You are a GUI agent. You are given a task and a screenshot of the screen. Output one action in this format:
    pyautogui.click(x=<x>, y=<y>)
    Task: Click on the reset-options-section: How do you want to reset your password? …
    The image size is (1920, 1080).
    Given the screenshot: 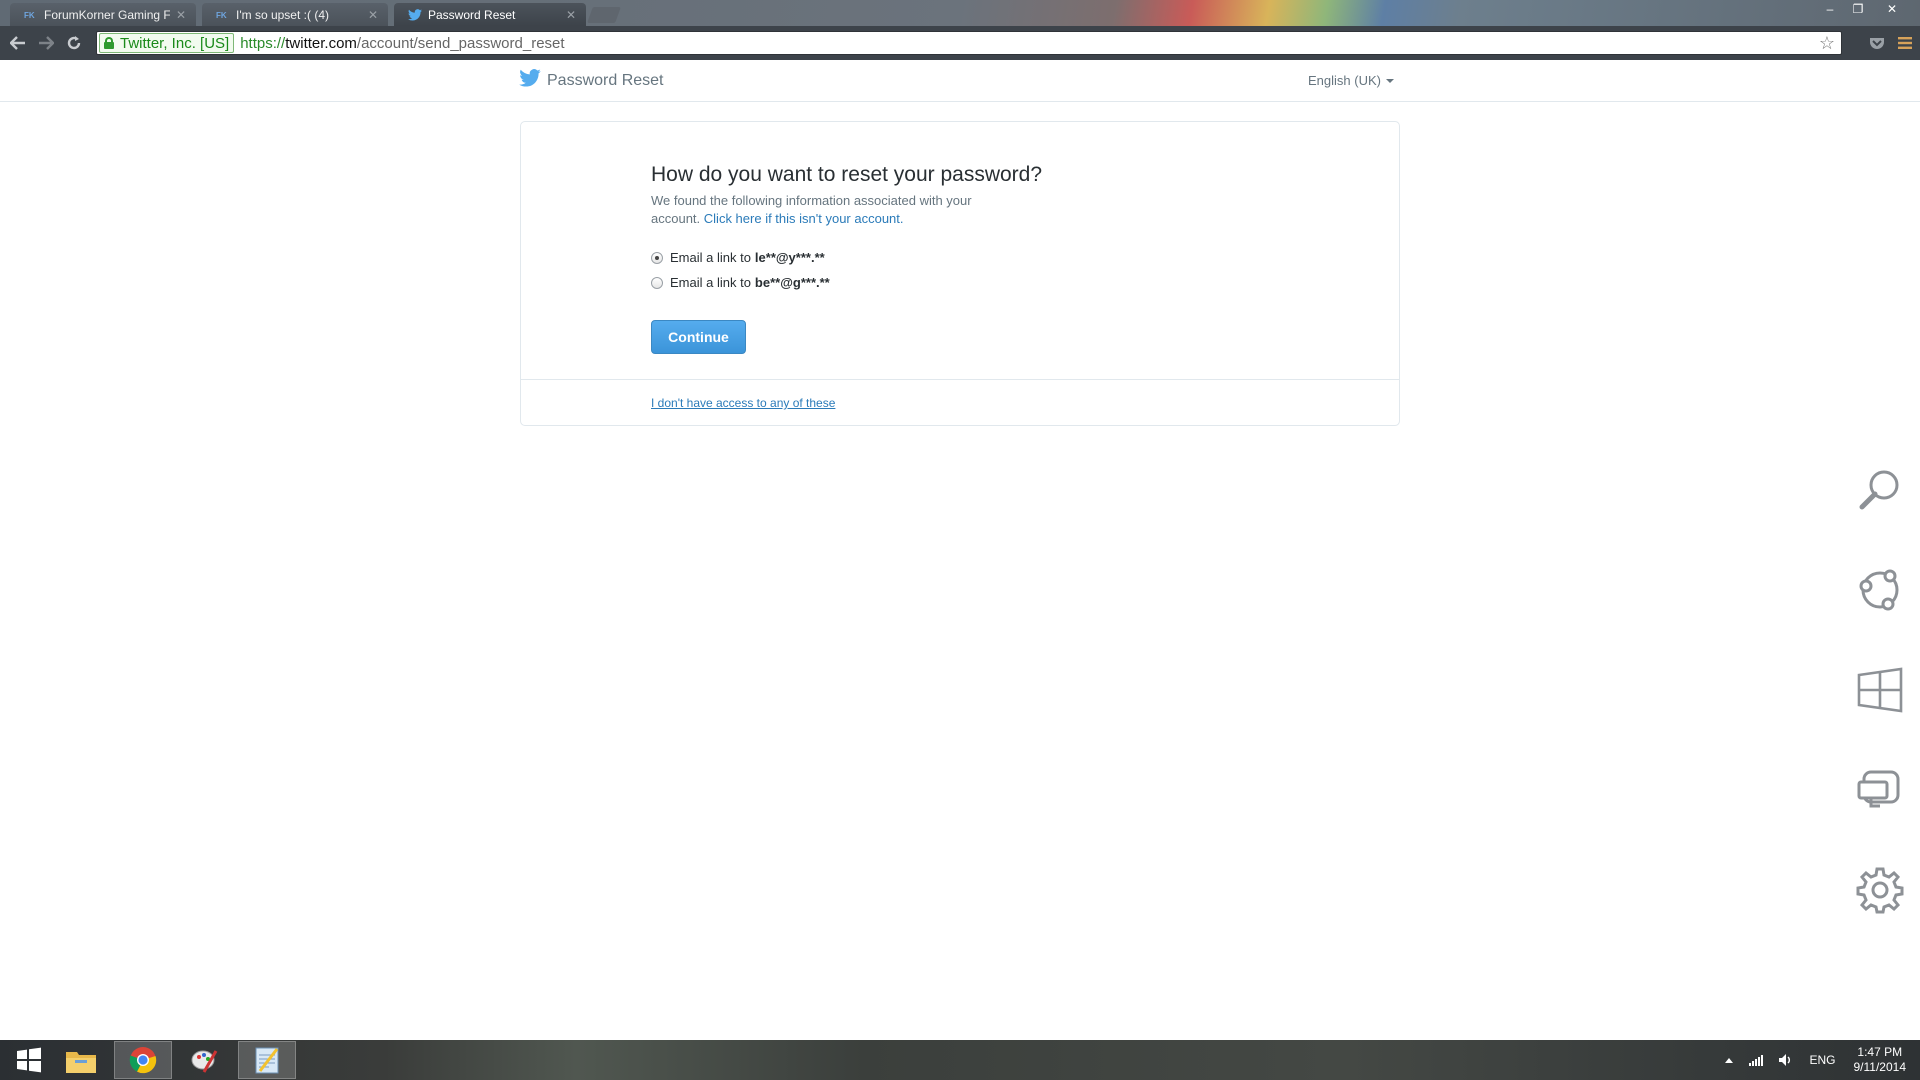 What is the action you would take?
    pyautogui.click(x=960, y=251)
    